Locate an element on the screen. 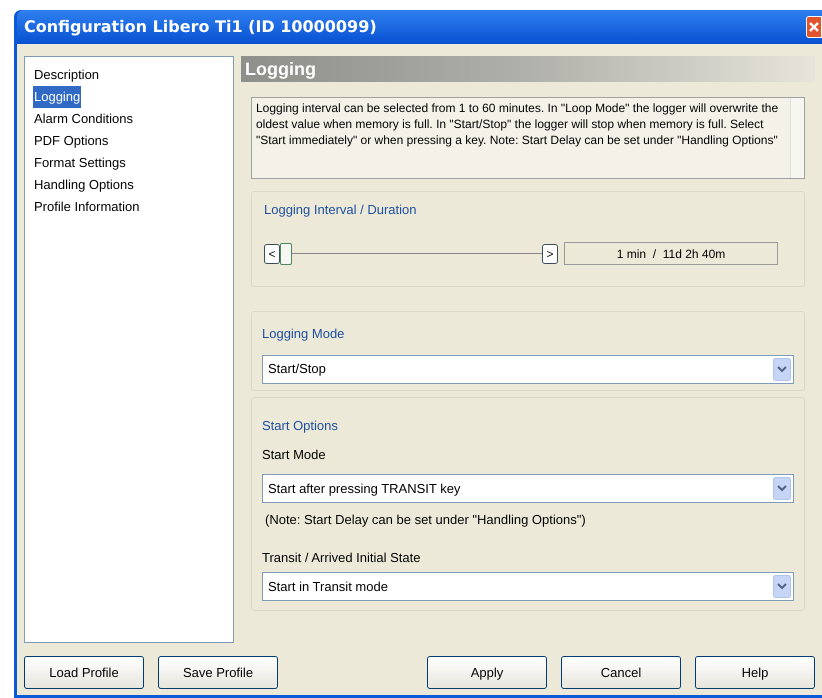  logging-mode-dropdown: Start/Stop is located at coordinates (528, 369).